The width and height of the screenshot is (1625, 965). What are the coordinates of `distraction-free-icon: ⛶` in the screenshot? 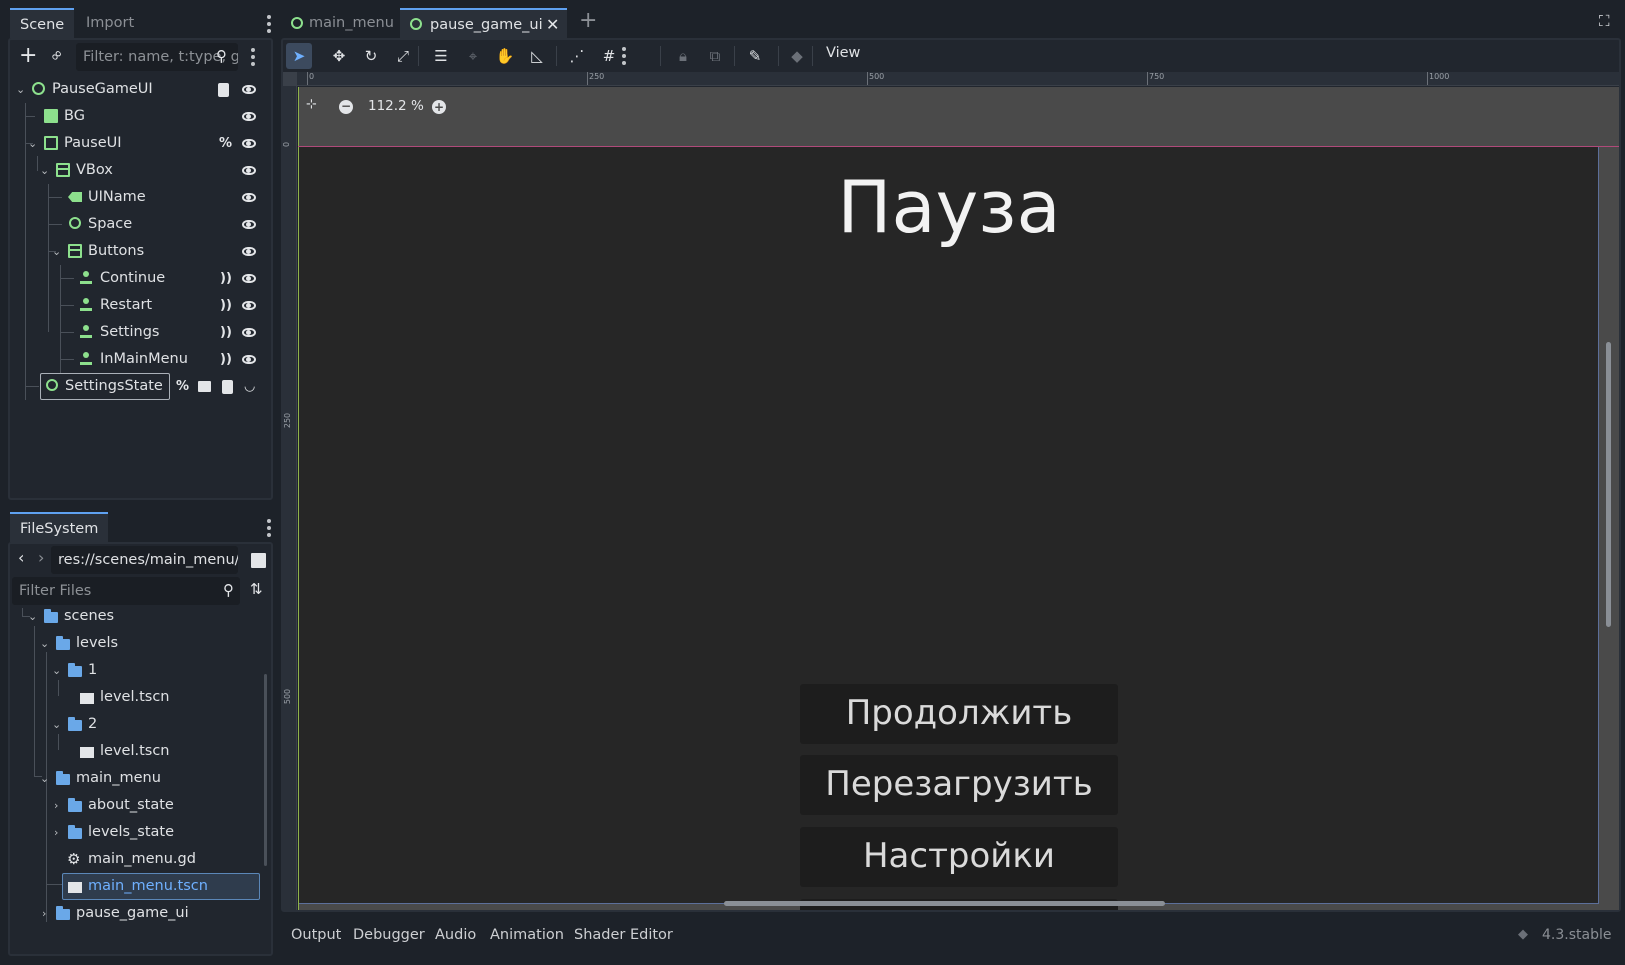 It's located at (1604, 21).